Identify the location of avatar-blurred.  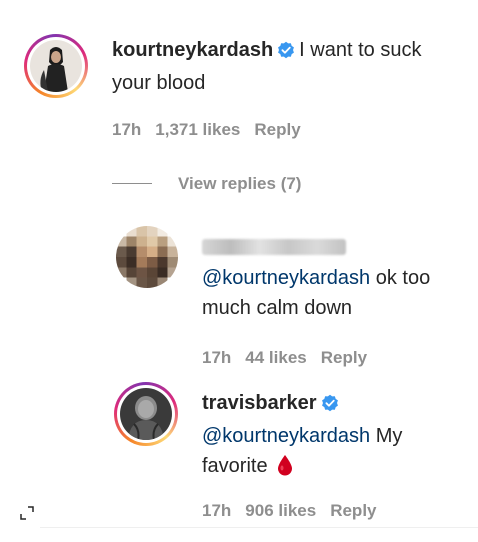
(147, 257).